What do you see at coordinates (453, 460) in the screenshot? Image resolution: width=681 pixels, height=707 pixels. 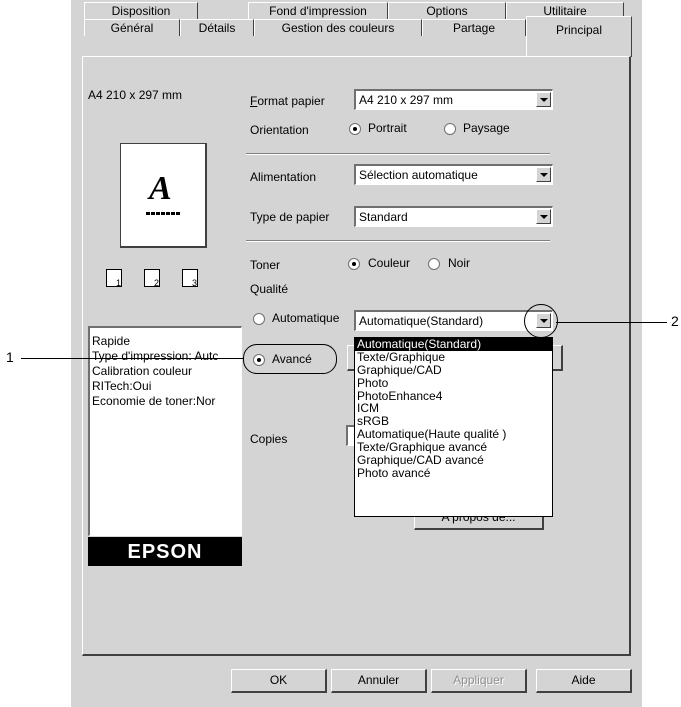 I see `dropdown-option: Graphique/CAD avancé` at bounding box center [453, 460].